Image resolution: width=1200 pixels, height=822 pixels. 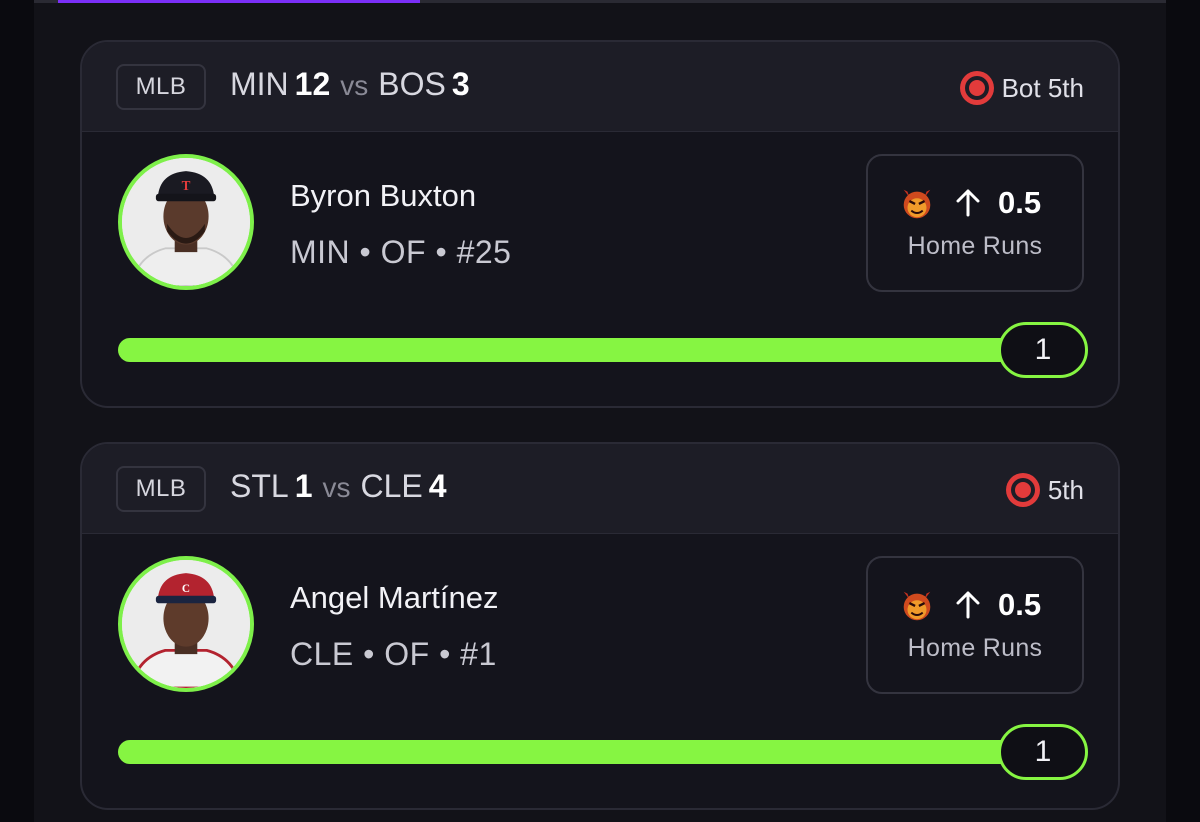 I want to click on active-tab-indicator, so click(x=239, y=1).